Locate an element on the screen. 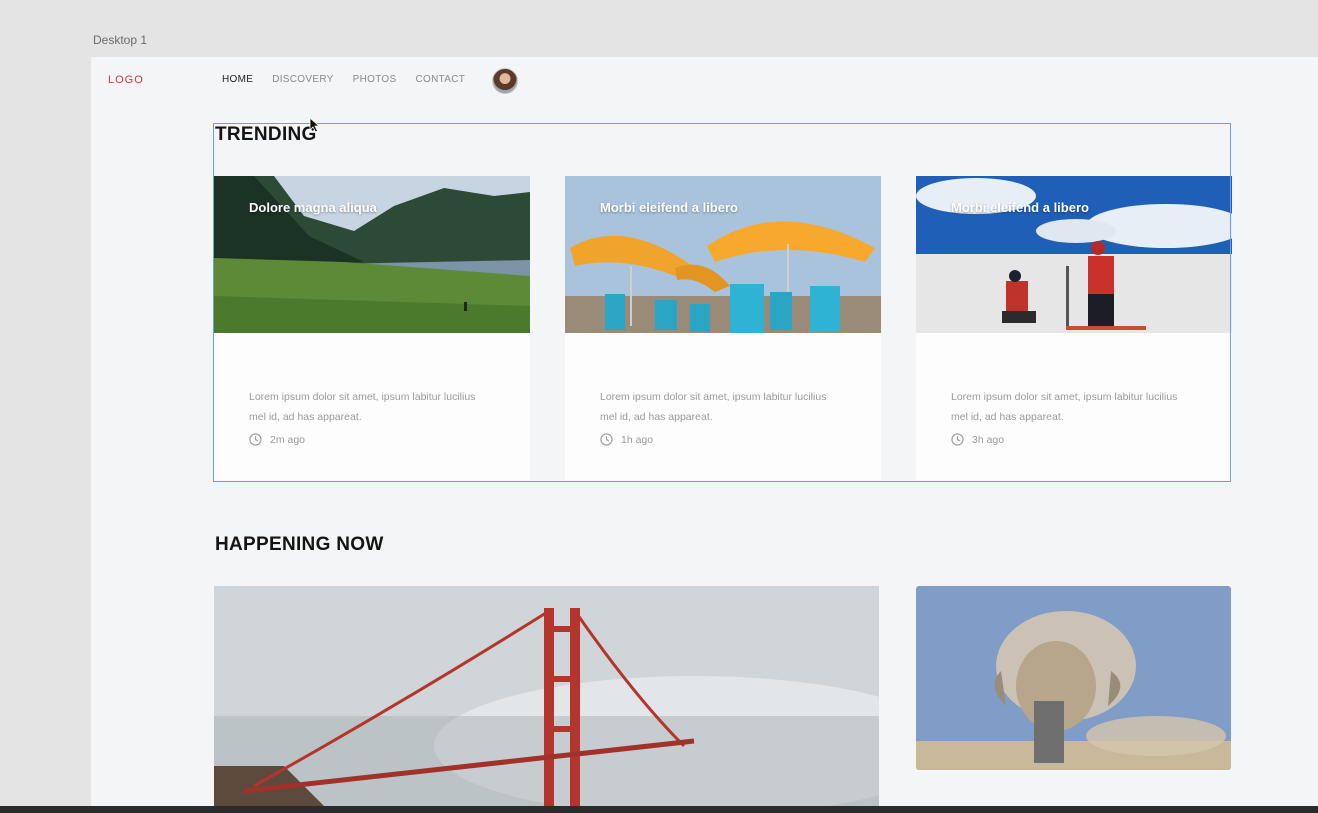  artboard-label: Desktop 1 is located at coordinates (120, 40).